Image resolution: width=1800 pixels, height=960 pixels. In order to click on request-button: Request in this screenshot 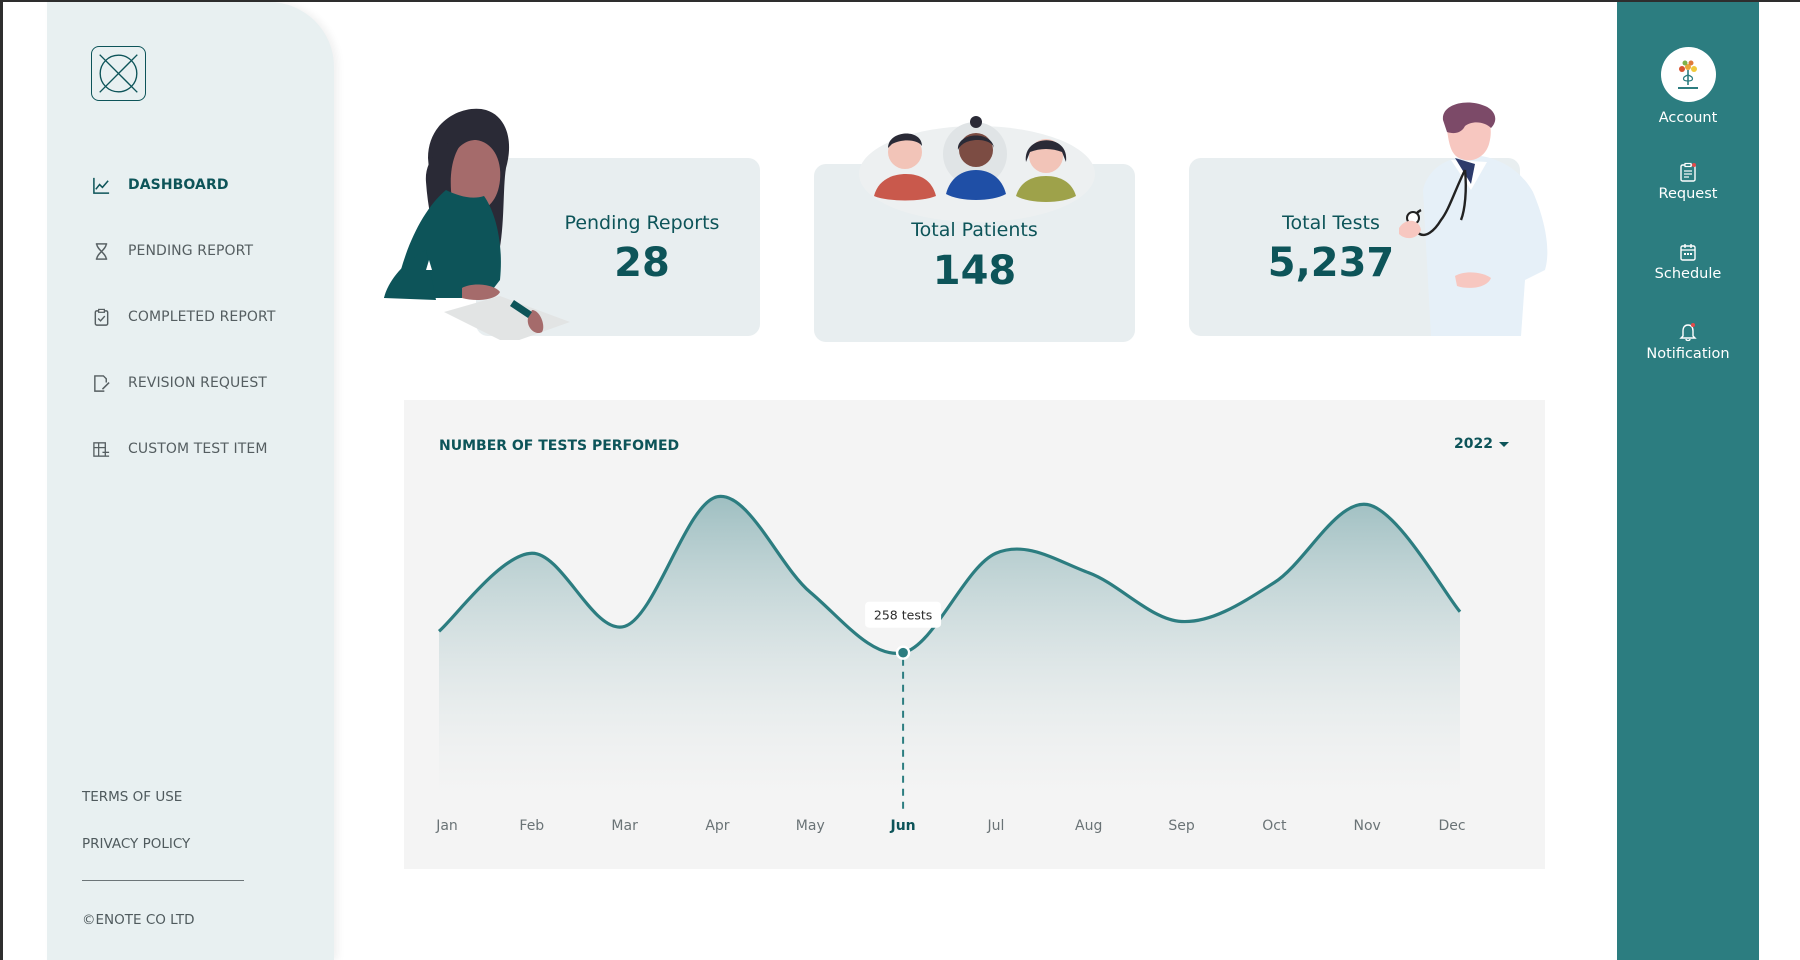, I will do `click(1688, 182)`.